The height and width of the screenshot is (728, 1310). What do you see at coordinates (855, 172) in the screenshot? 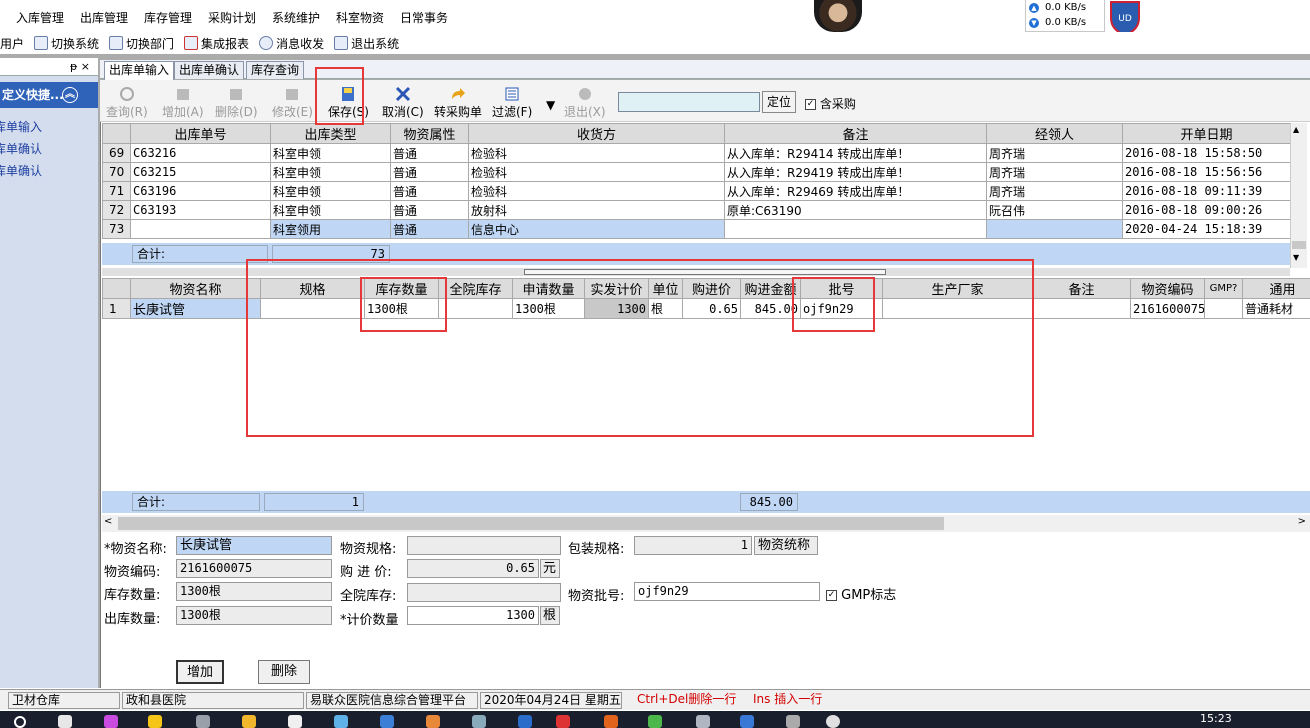
I see `cell-note: 从入库单：R29419 转成出库单！` at bounding box center [855, 172].